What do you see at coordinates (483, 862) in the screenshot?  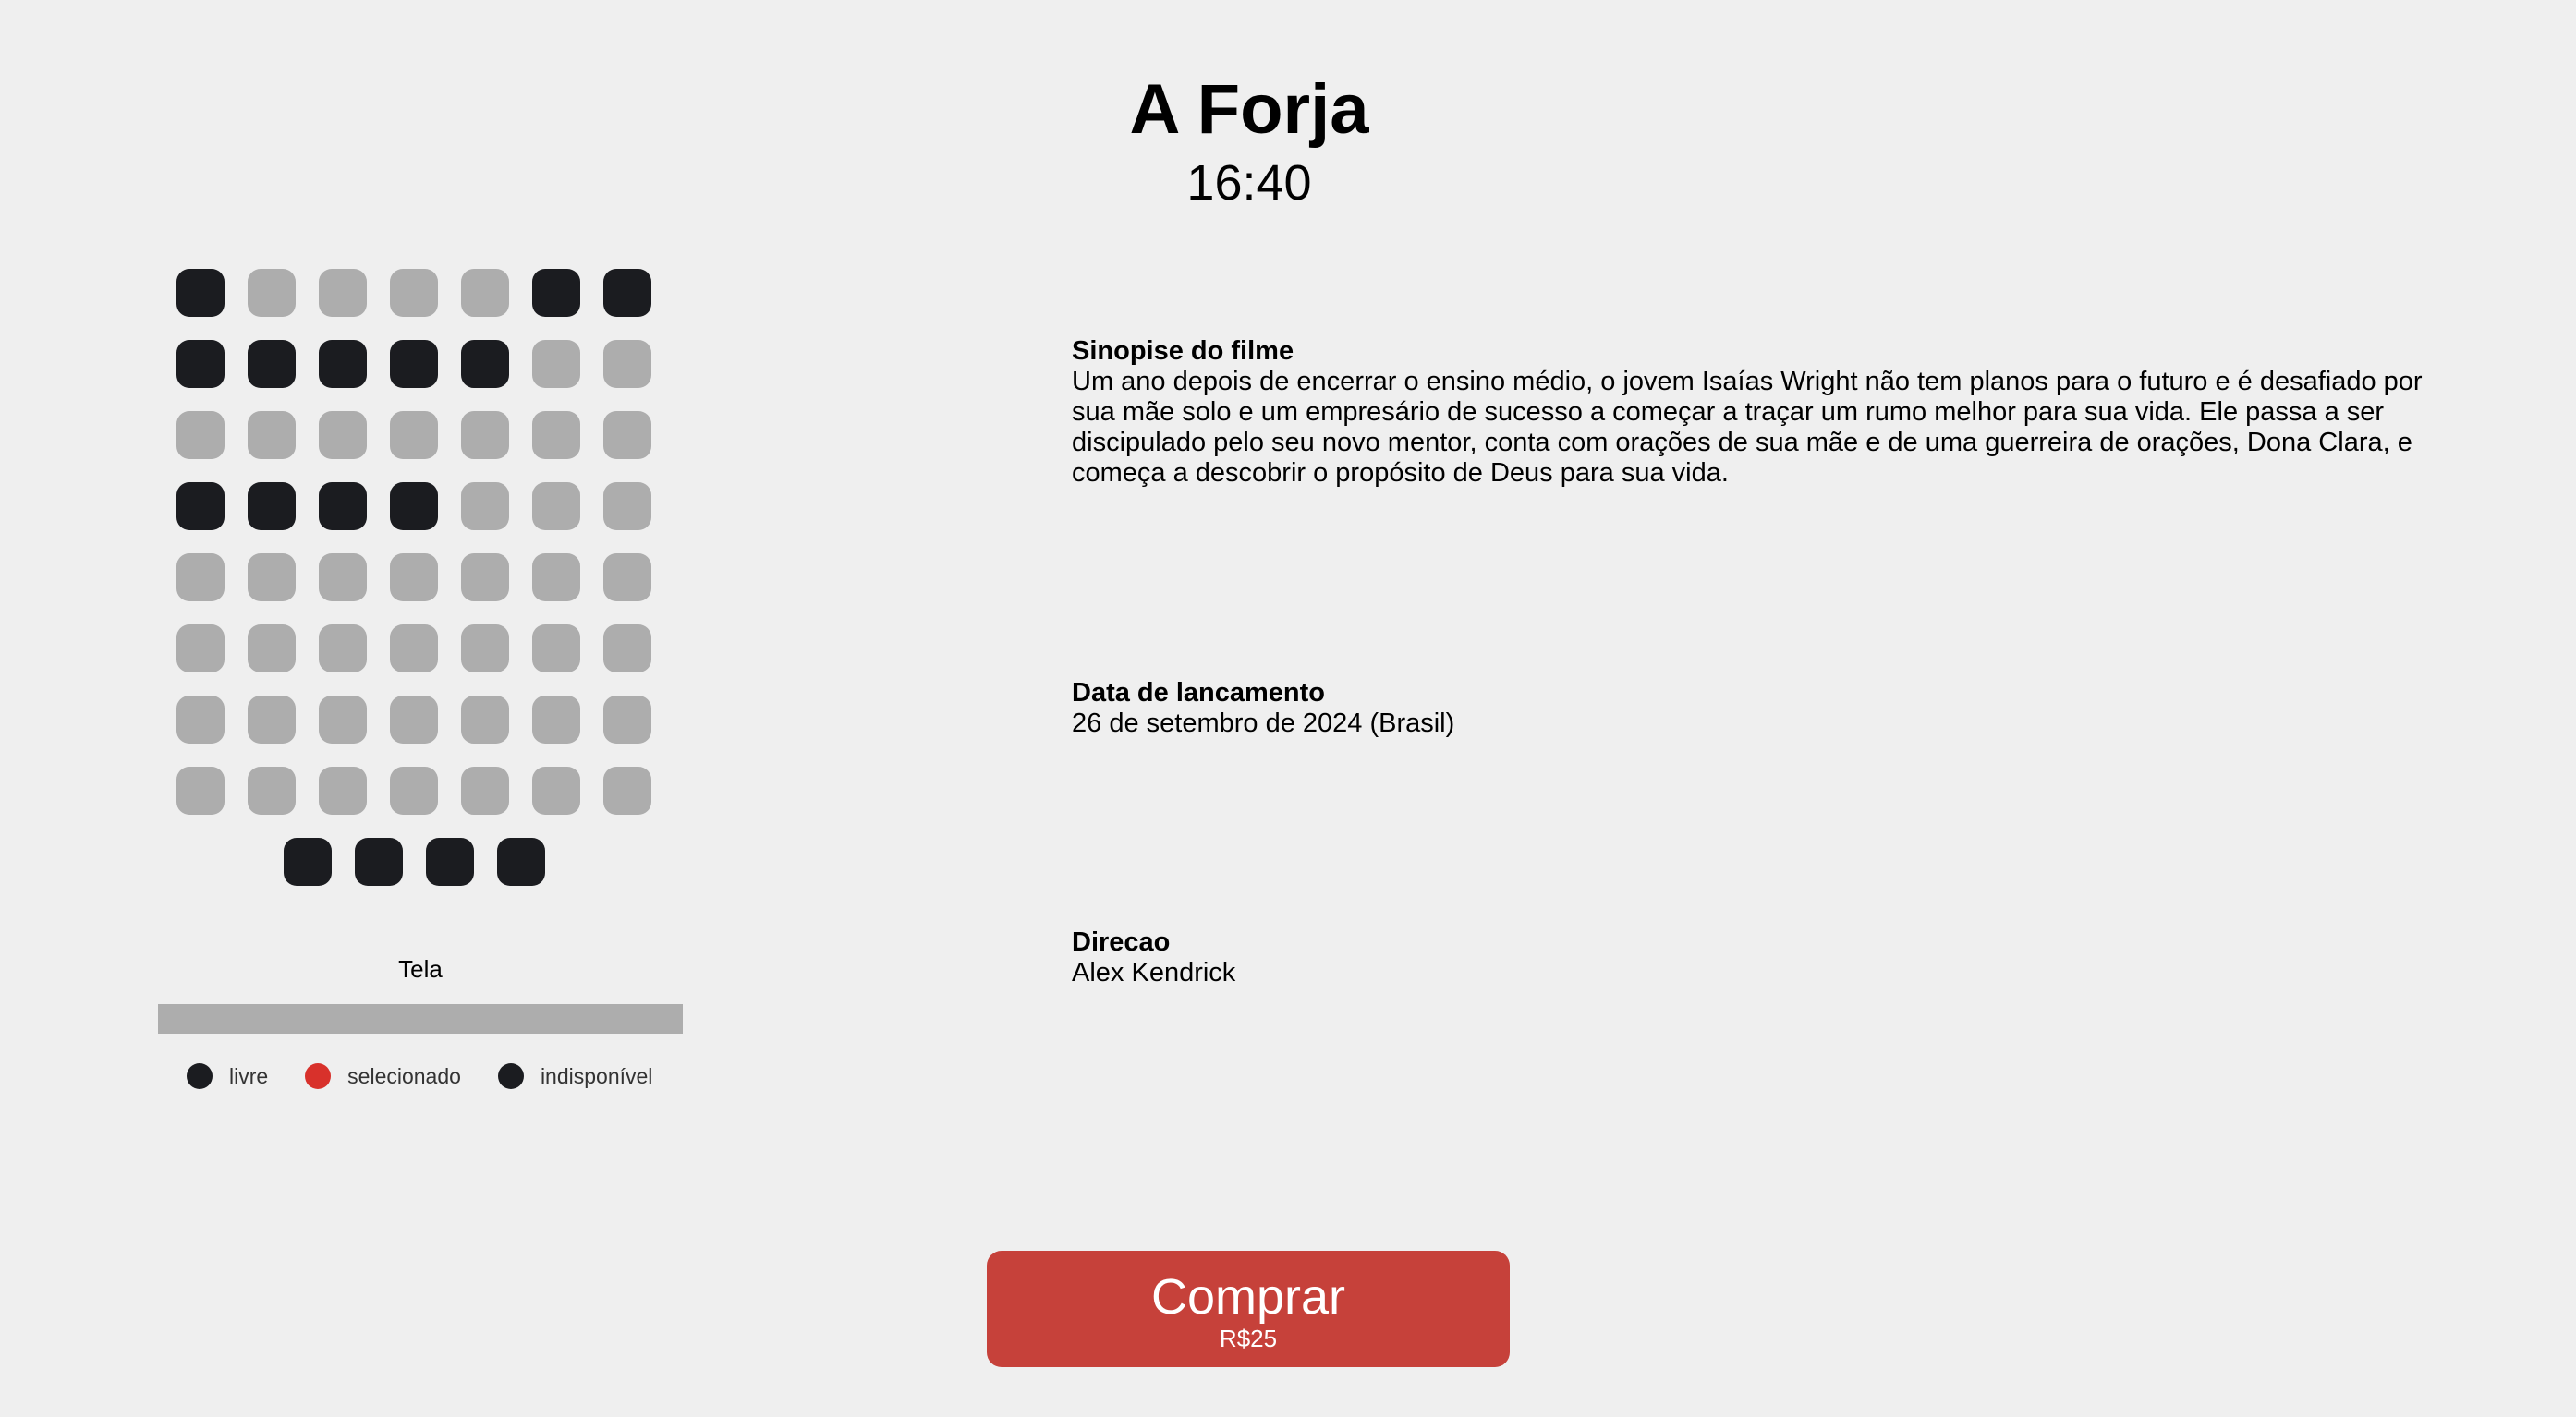 I see `seat-extra-row` at bounding box center [483, 862].